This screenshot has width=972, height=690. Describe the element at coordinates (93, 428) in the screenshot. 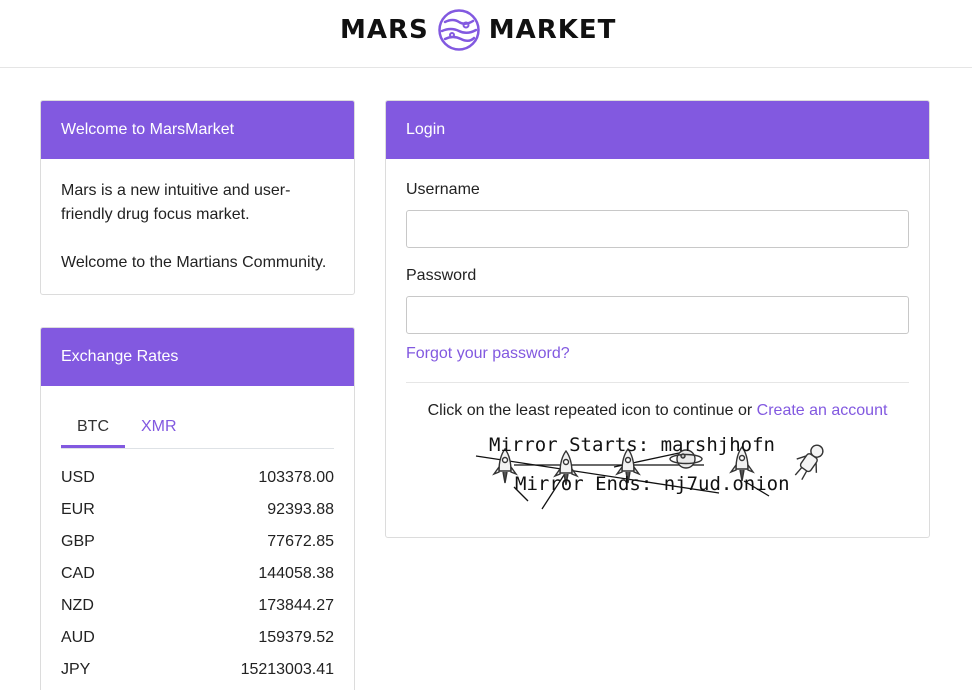

I see `tab-btc: BTC` at that location.